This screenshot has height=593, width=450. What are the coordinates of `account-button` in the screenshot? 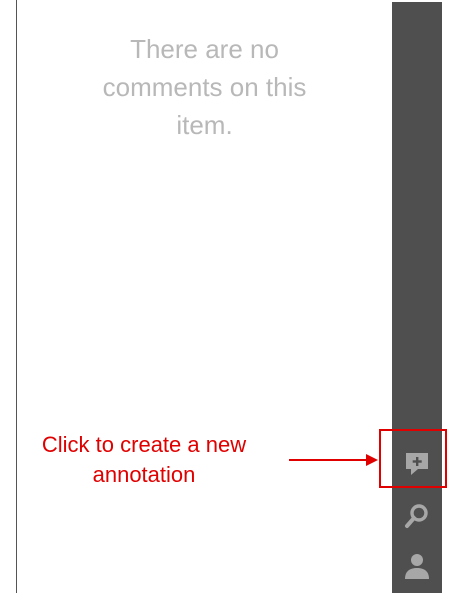 It's located at (417, 566).